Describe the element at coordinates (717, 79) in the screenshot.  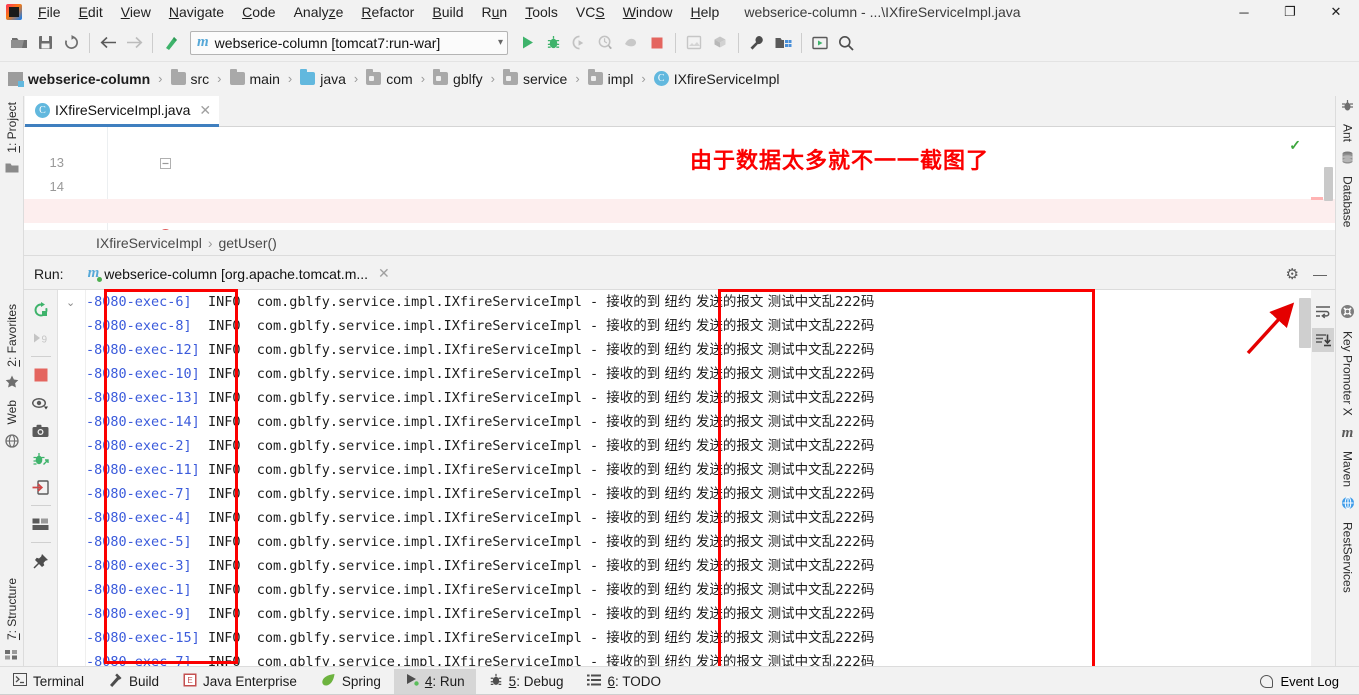
I see `breadcrumb-item-class: C IXfireServiceImpl` at that location.